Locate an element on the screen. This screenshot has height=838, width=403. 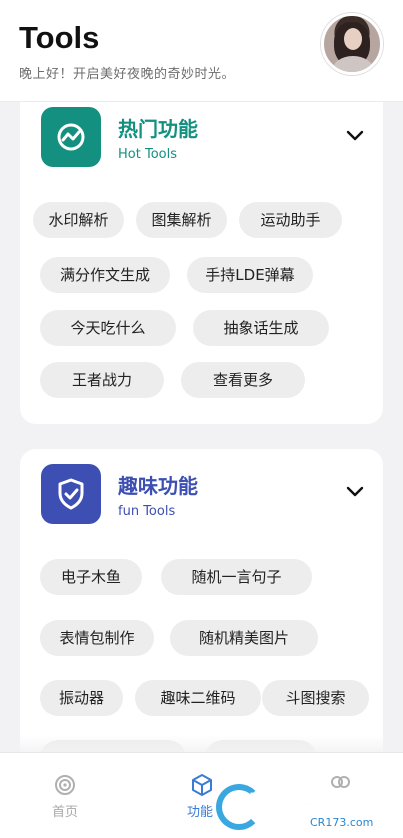
tool-chip-see-more: 查看更多 is located at coordinates (243, 380).